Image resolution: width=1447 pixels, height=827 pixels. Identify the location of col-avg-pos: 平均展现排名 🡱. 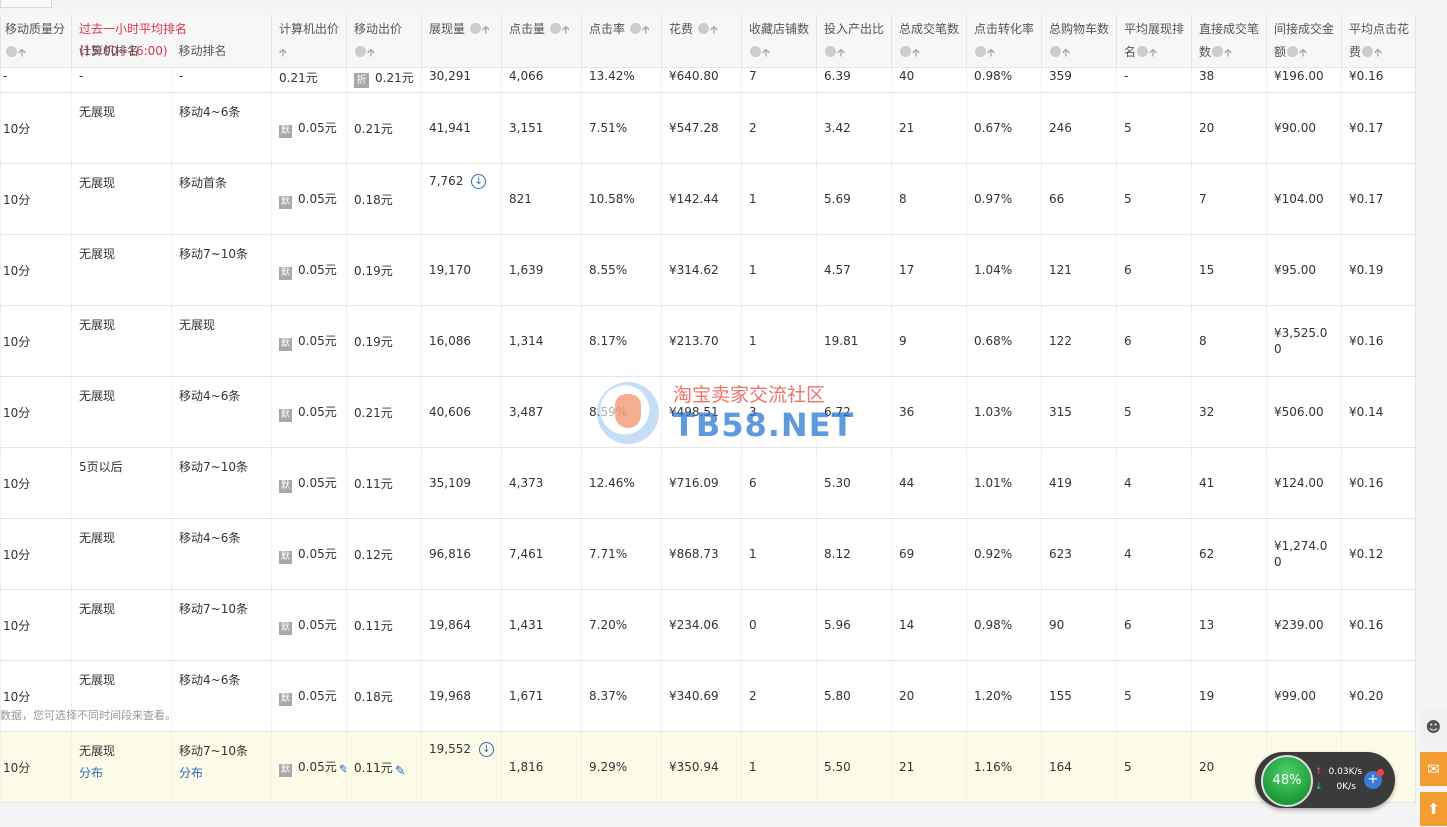
(1154, 41).